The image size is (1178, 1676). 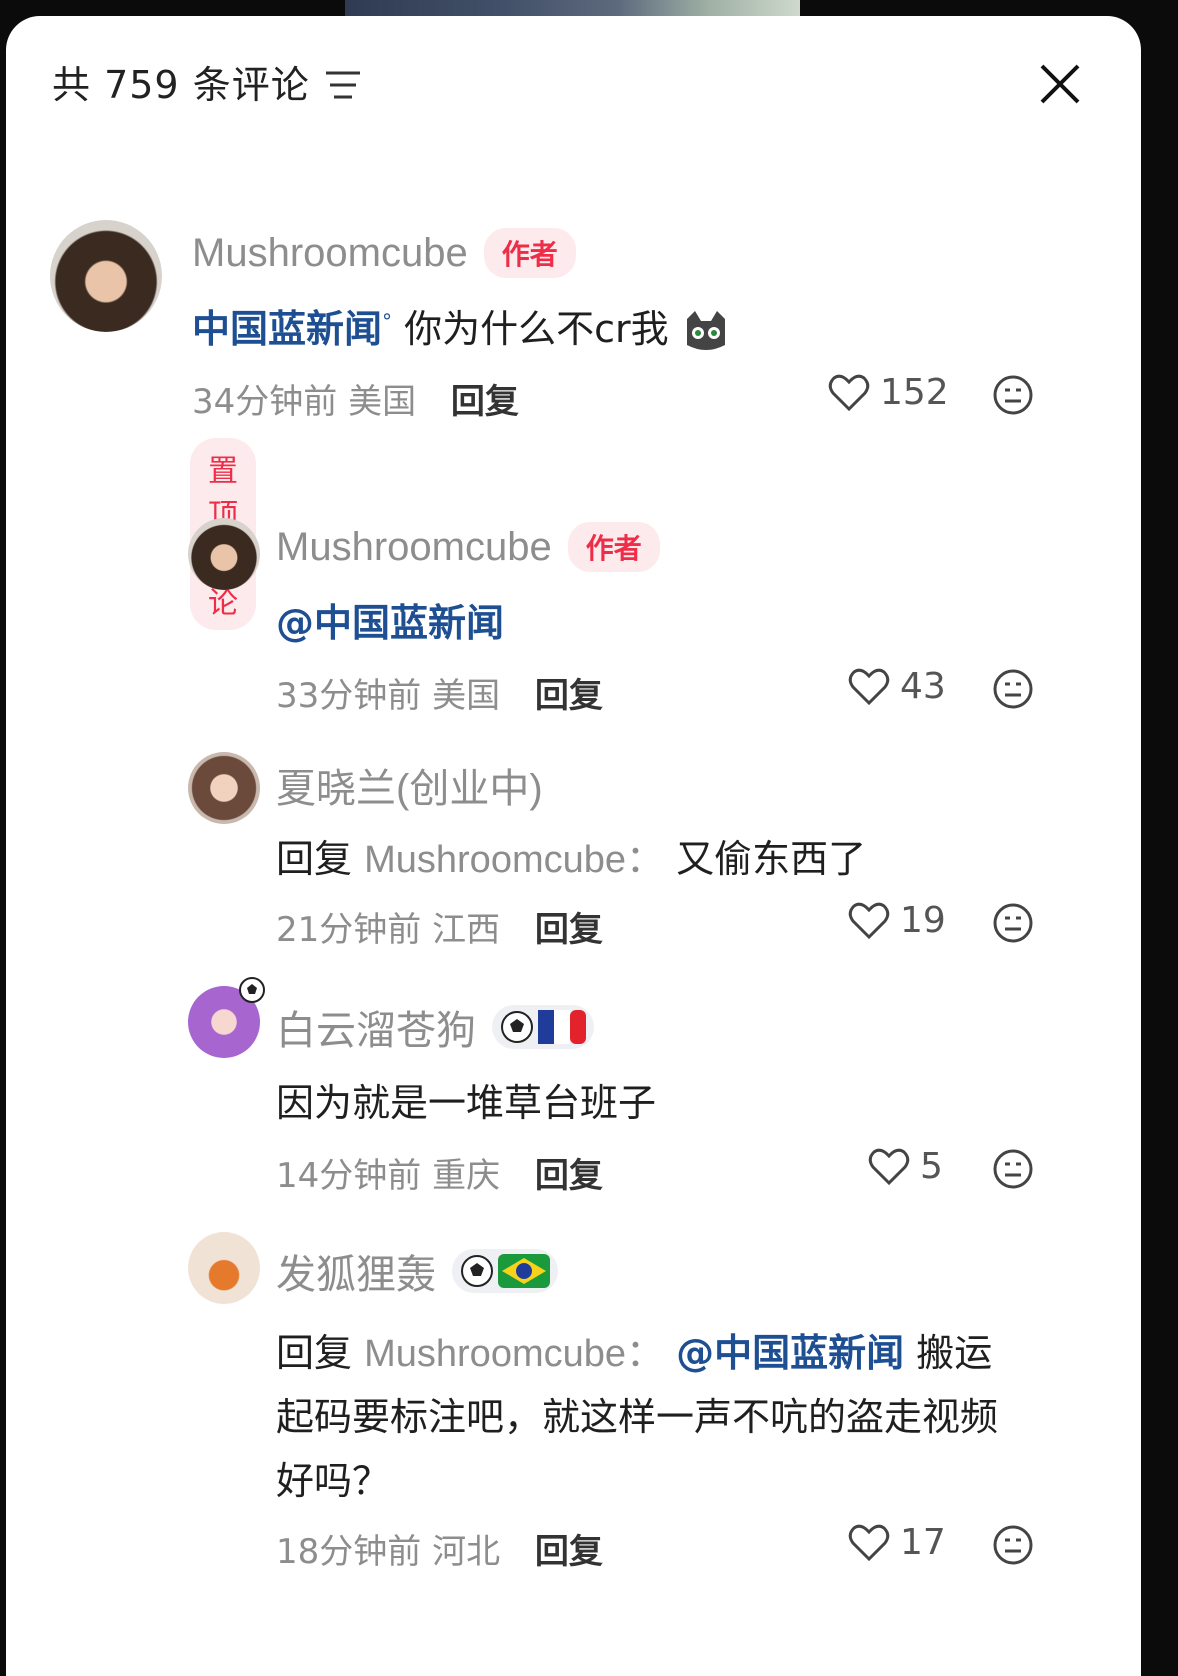 I want to click on username: 夏晓兰(创业中), so click(x=409, y=785).